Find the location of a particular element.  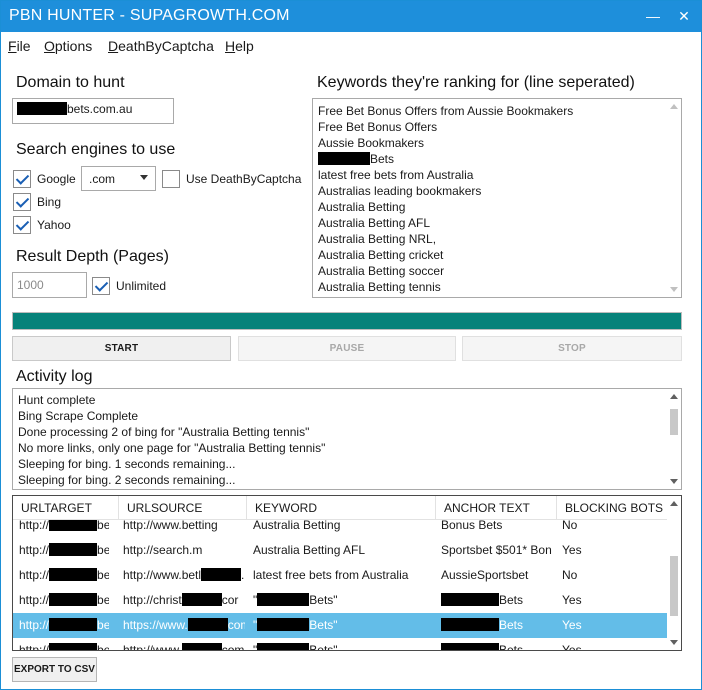

table-cell-anchor-text: AussieSportsbet is located at coordinates (485, 575).